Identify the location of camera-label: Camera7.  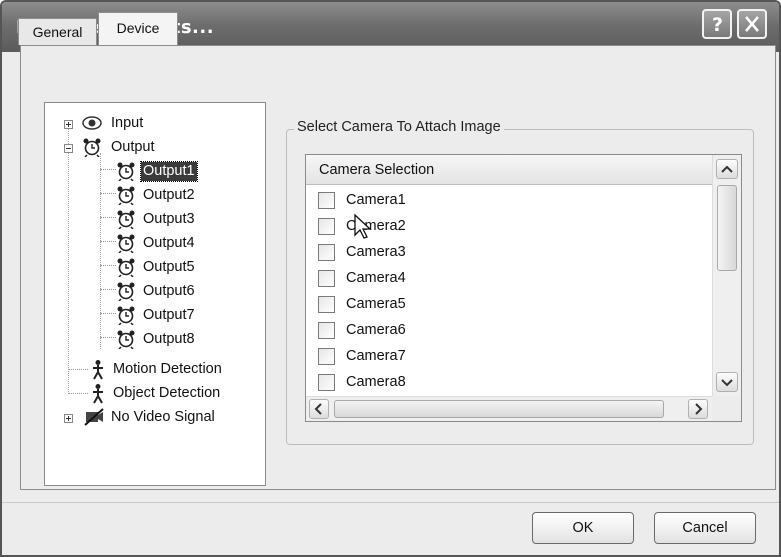
(376, 356).